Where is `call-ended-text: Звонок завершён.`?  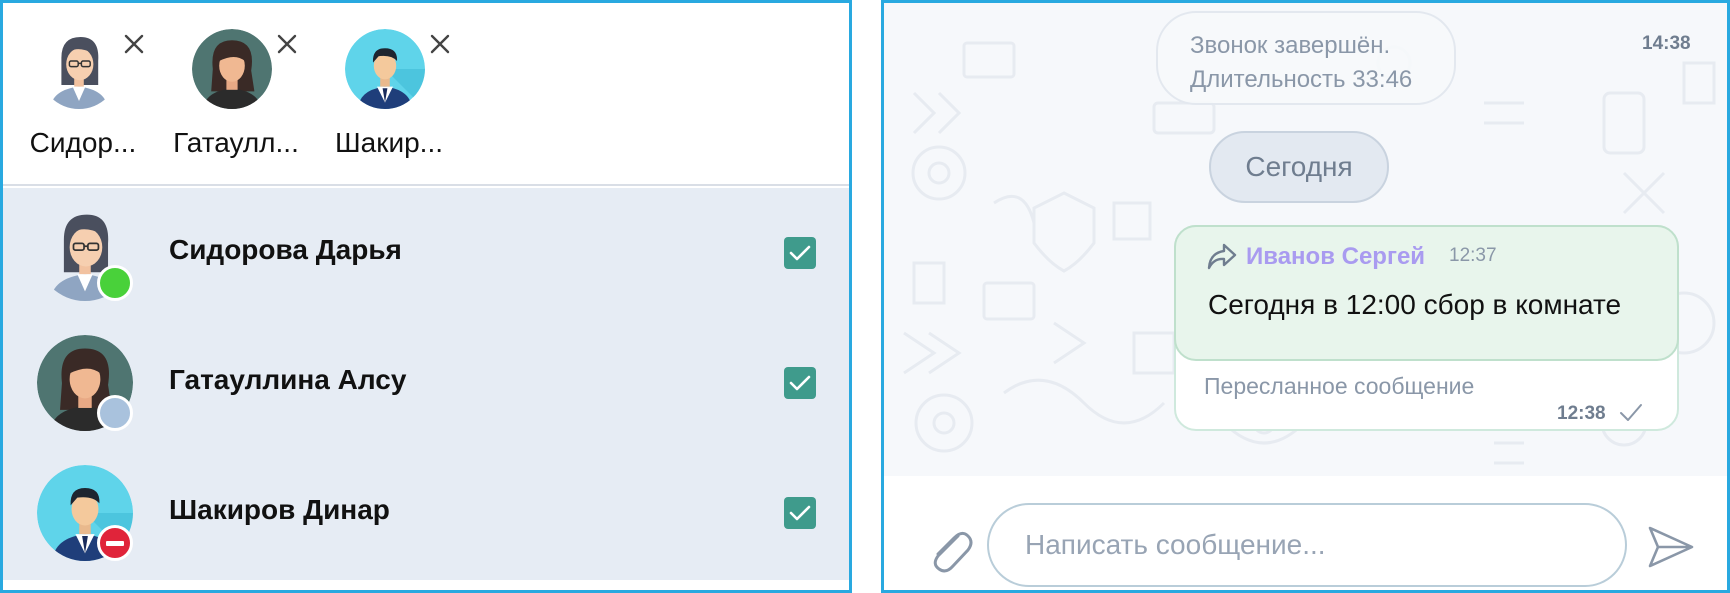
call-ended-text: Звонок завершён. is located at coordinates (1290, 45).